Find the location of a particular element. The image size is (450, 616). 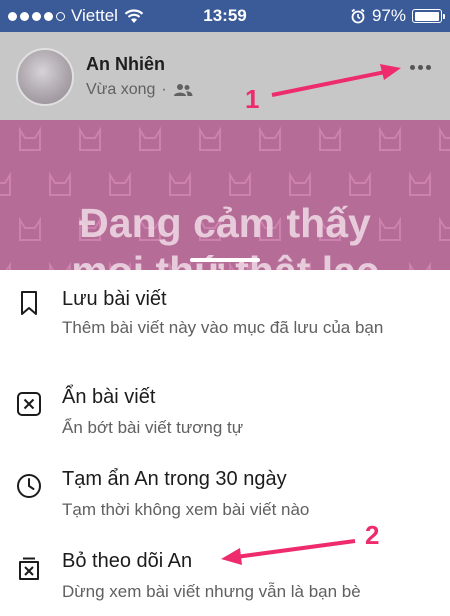

post-meta: Vừa xong · is located at coordinates (139, 90).